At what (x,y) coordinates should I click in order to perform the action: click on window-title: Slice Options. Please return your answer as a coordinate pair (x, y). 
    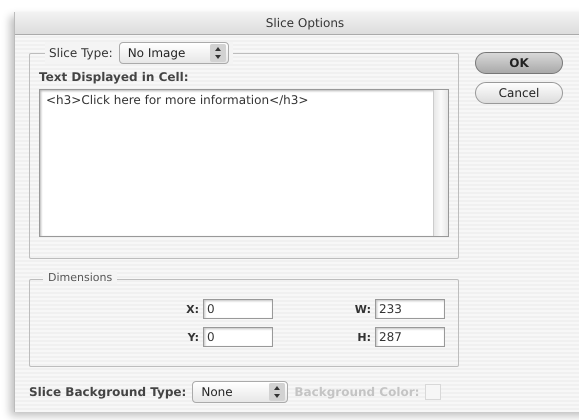
    Looking at the image, I should click on (305, 23).